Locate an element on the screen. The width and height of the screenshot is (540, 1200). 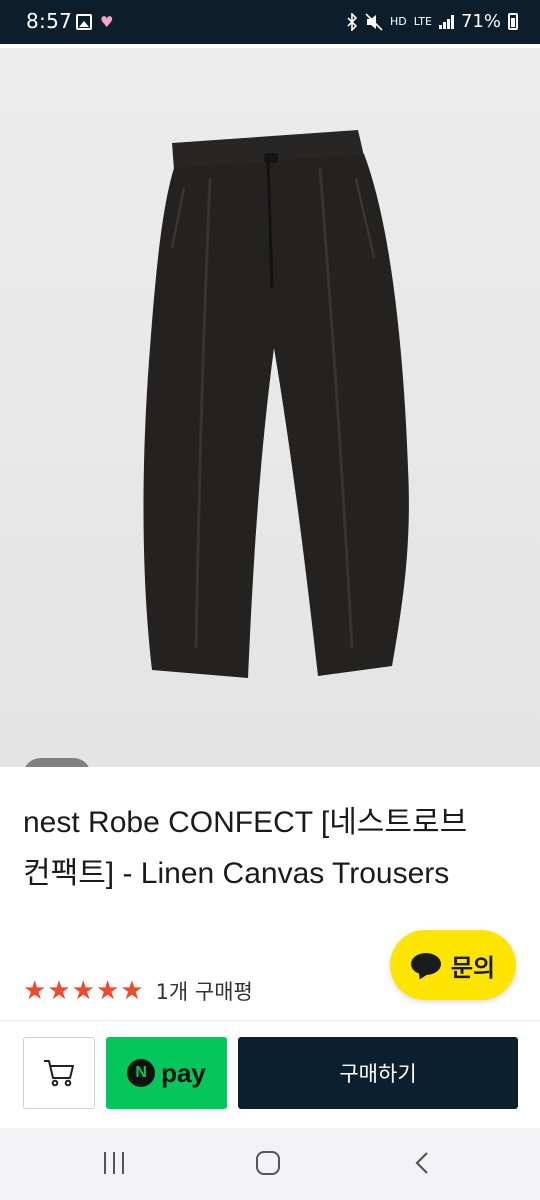
review-count: 1개 구매평 is located at coordinates (204, 991).